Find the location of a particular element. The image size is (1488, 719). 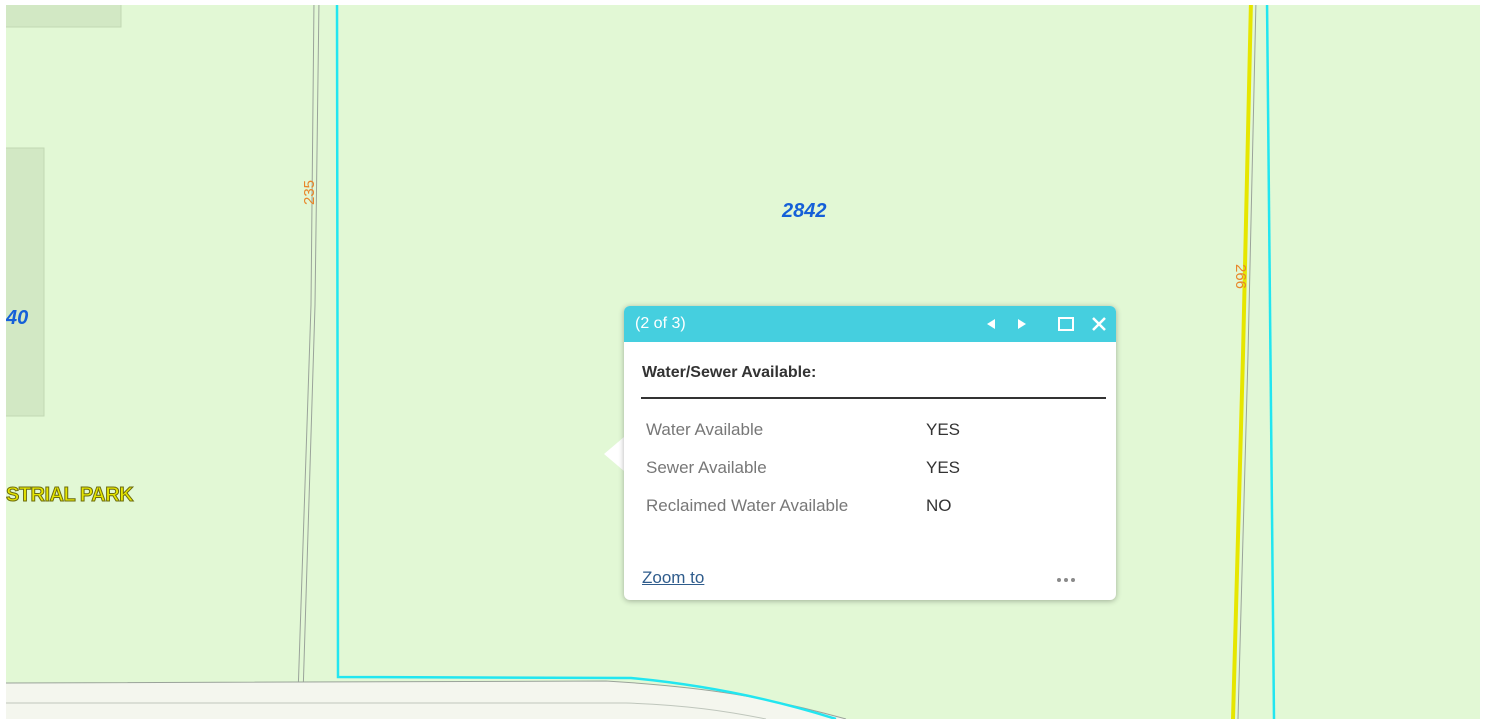

previous-icon is located at coordinates (991, 324).